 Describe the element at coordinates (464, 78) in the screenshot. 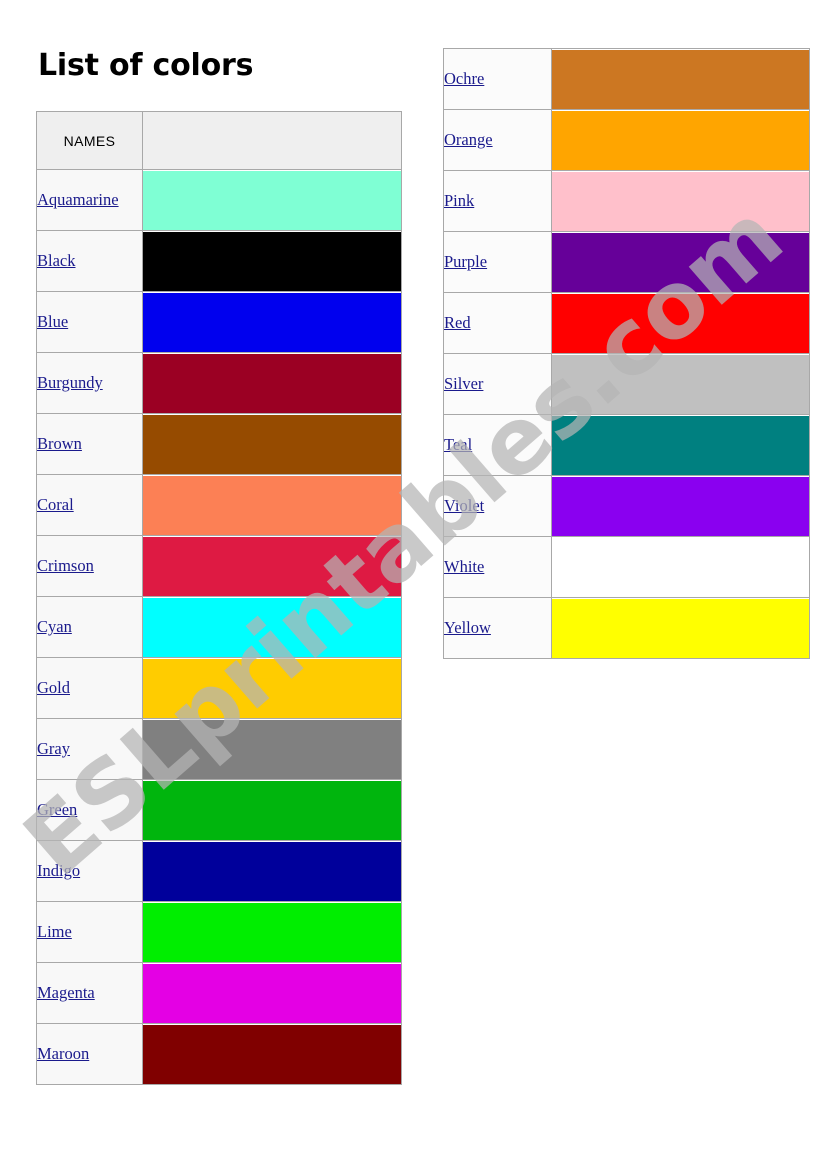

I see `color-name-link: Ochre` at that location.